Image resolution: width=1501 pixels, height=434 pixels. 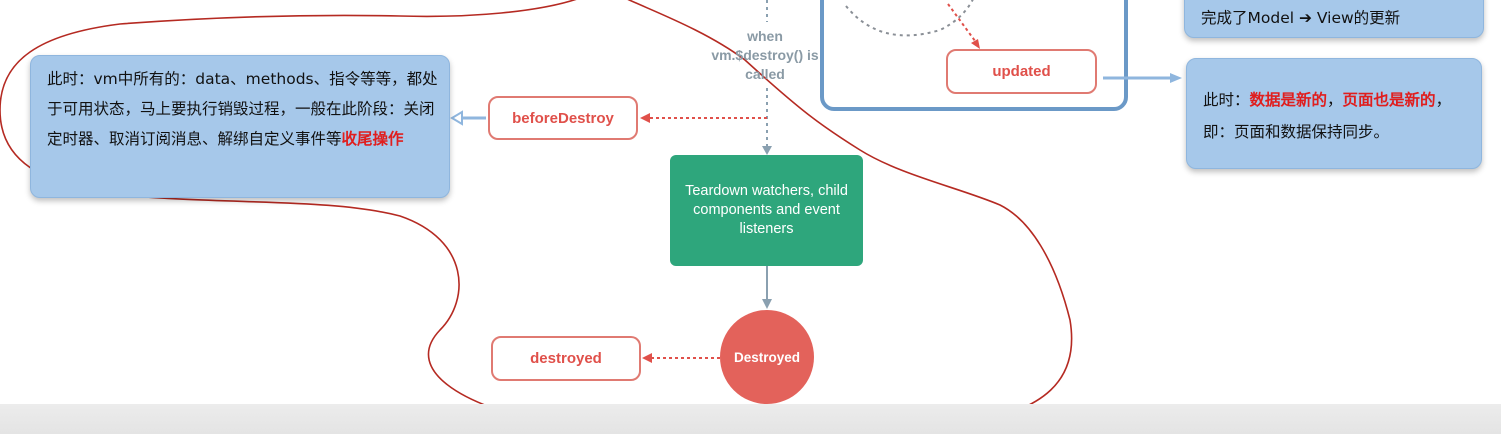 I want to click on arrowhead-teardown, so click(x=767, y=150).